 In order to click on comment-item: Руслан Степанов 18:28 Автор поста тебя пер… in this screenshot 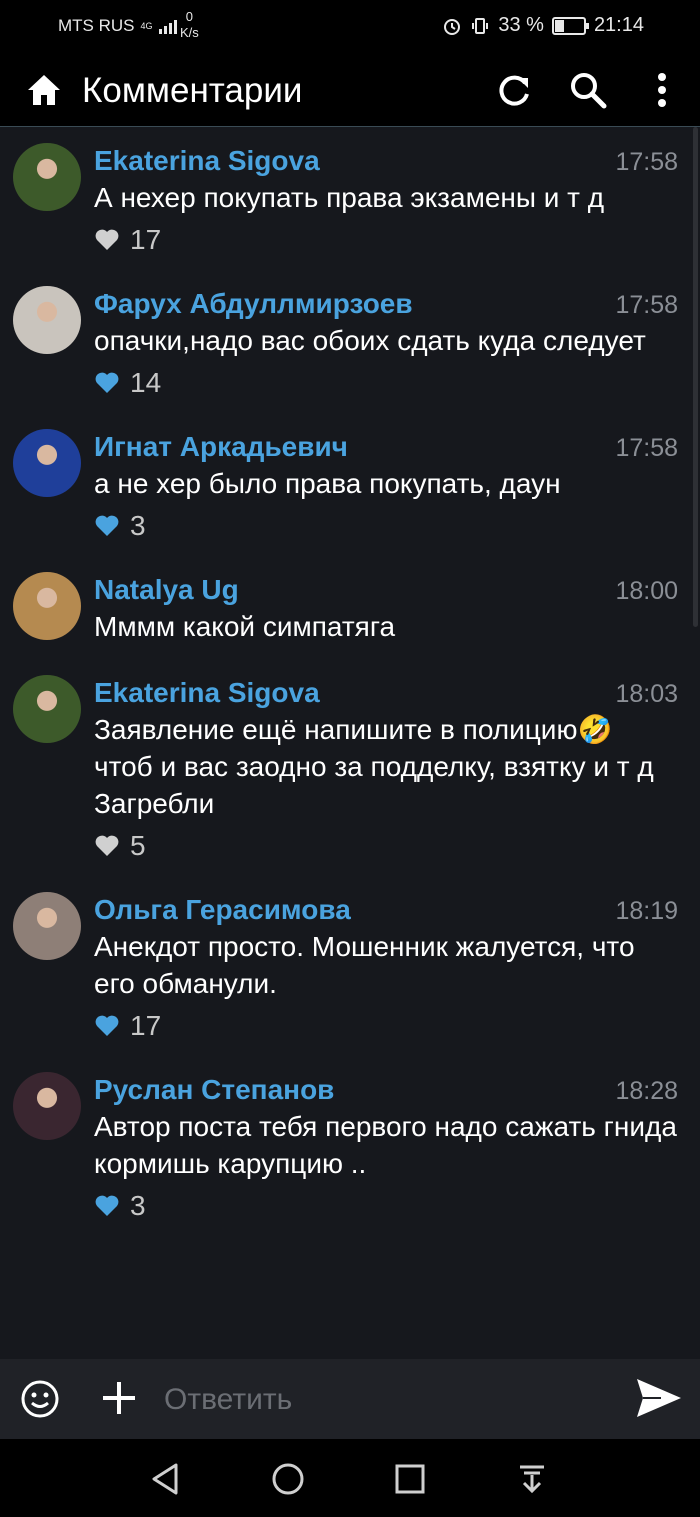, I will do `click(350, 1146)`.